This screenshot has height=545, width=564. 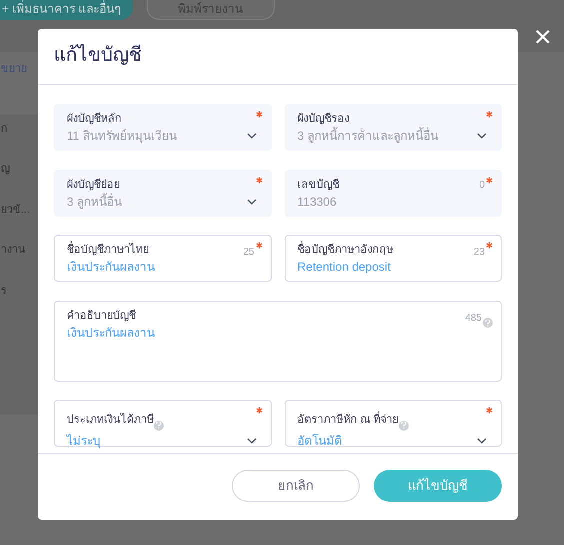 I want to click on input-field: เลขบัญชี 113306 0, so click(x=393, y=193).